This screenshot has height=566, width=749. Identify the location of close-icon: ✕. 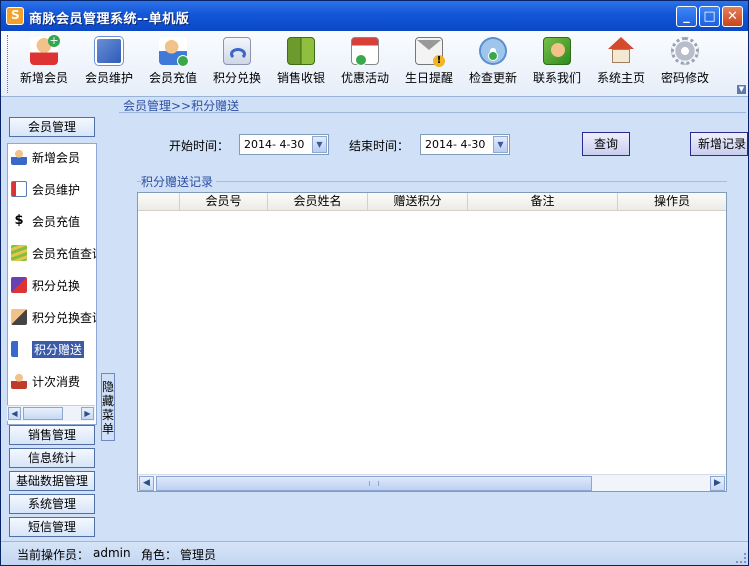
(732, 16).